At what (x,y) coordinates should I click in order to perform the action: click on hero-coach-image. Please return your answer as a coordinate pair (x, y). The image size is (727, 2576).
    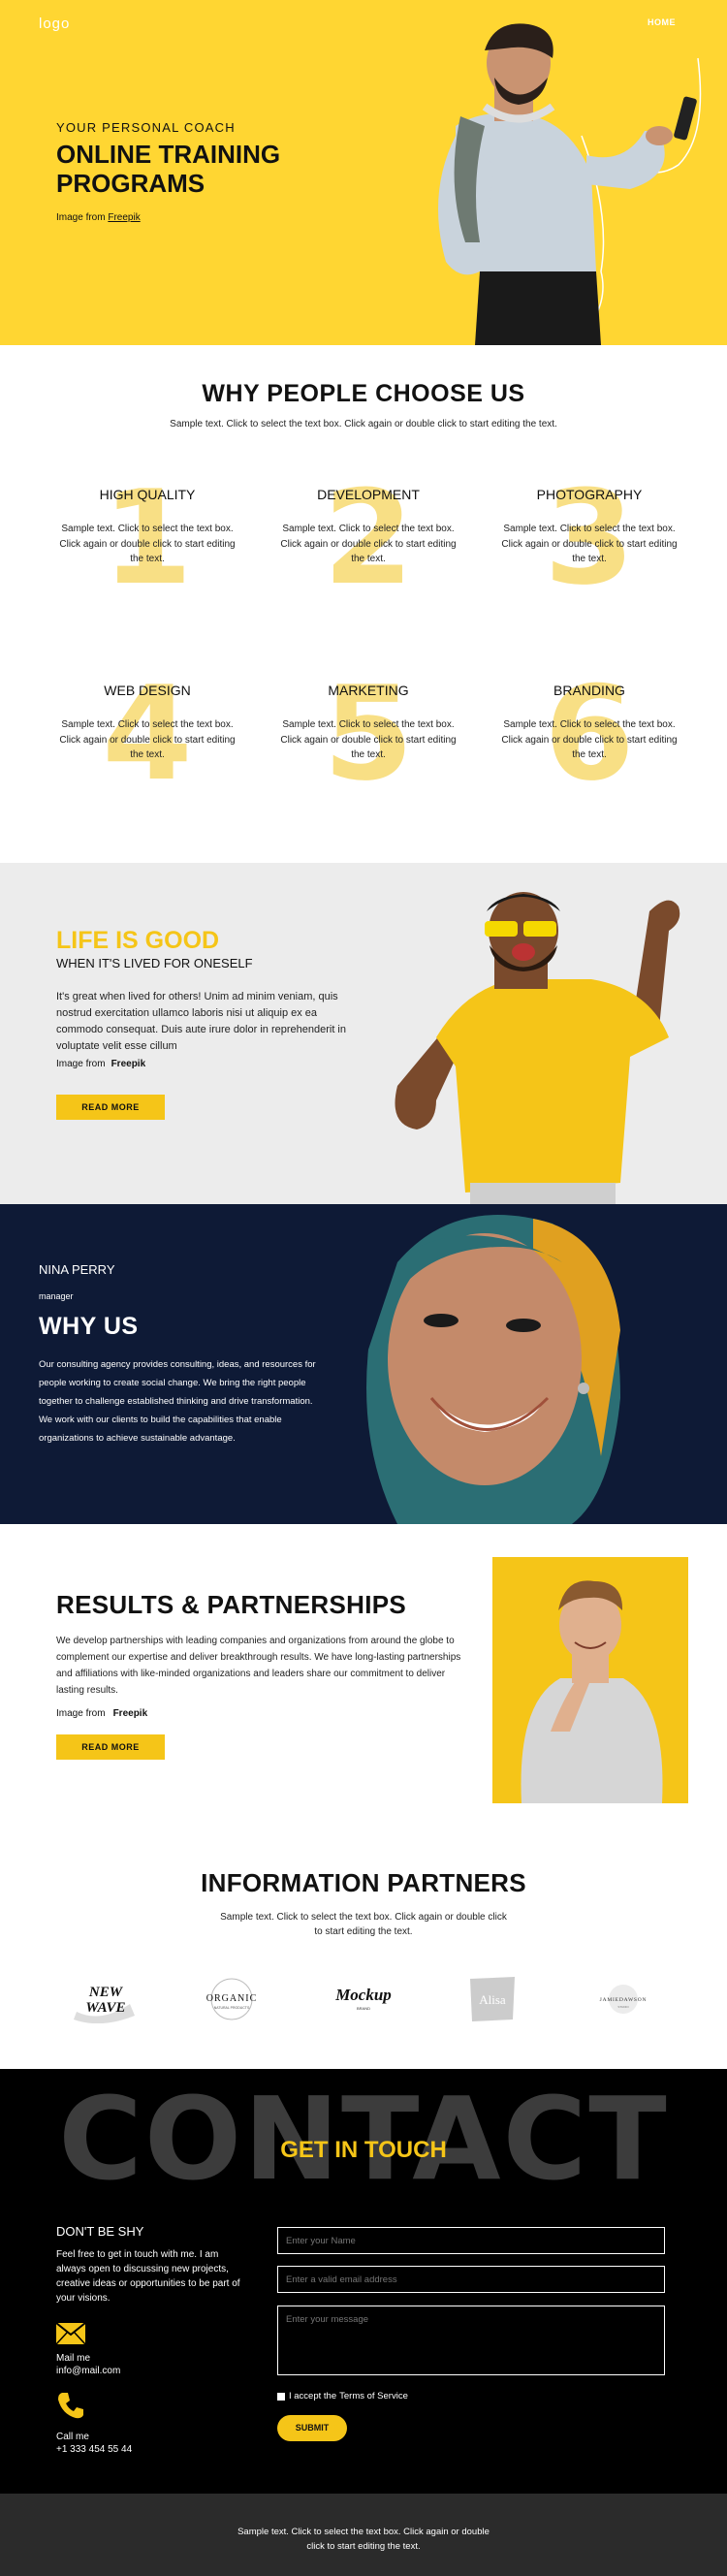
    Looking at the image, I should click on (570, 184).